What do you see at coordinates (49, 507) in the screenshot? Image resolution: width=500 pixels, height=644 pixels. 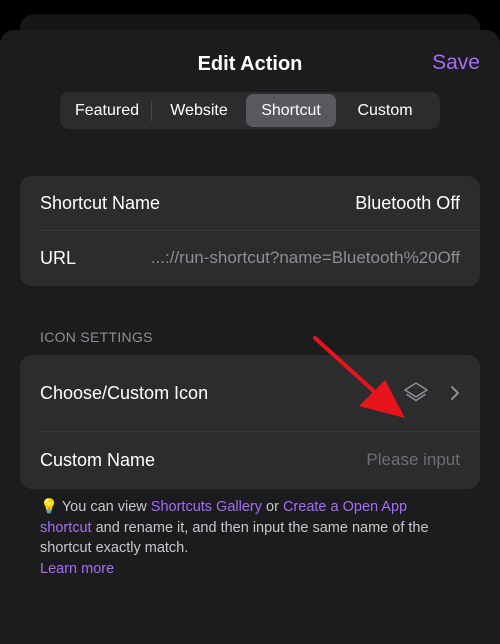 I see `lightbulb-icon: 💡` at bounding box center [49, 507].